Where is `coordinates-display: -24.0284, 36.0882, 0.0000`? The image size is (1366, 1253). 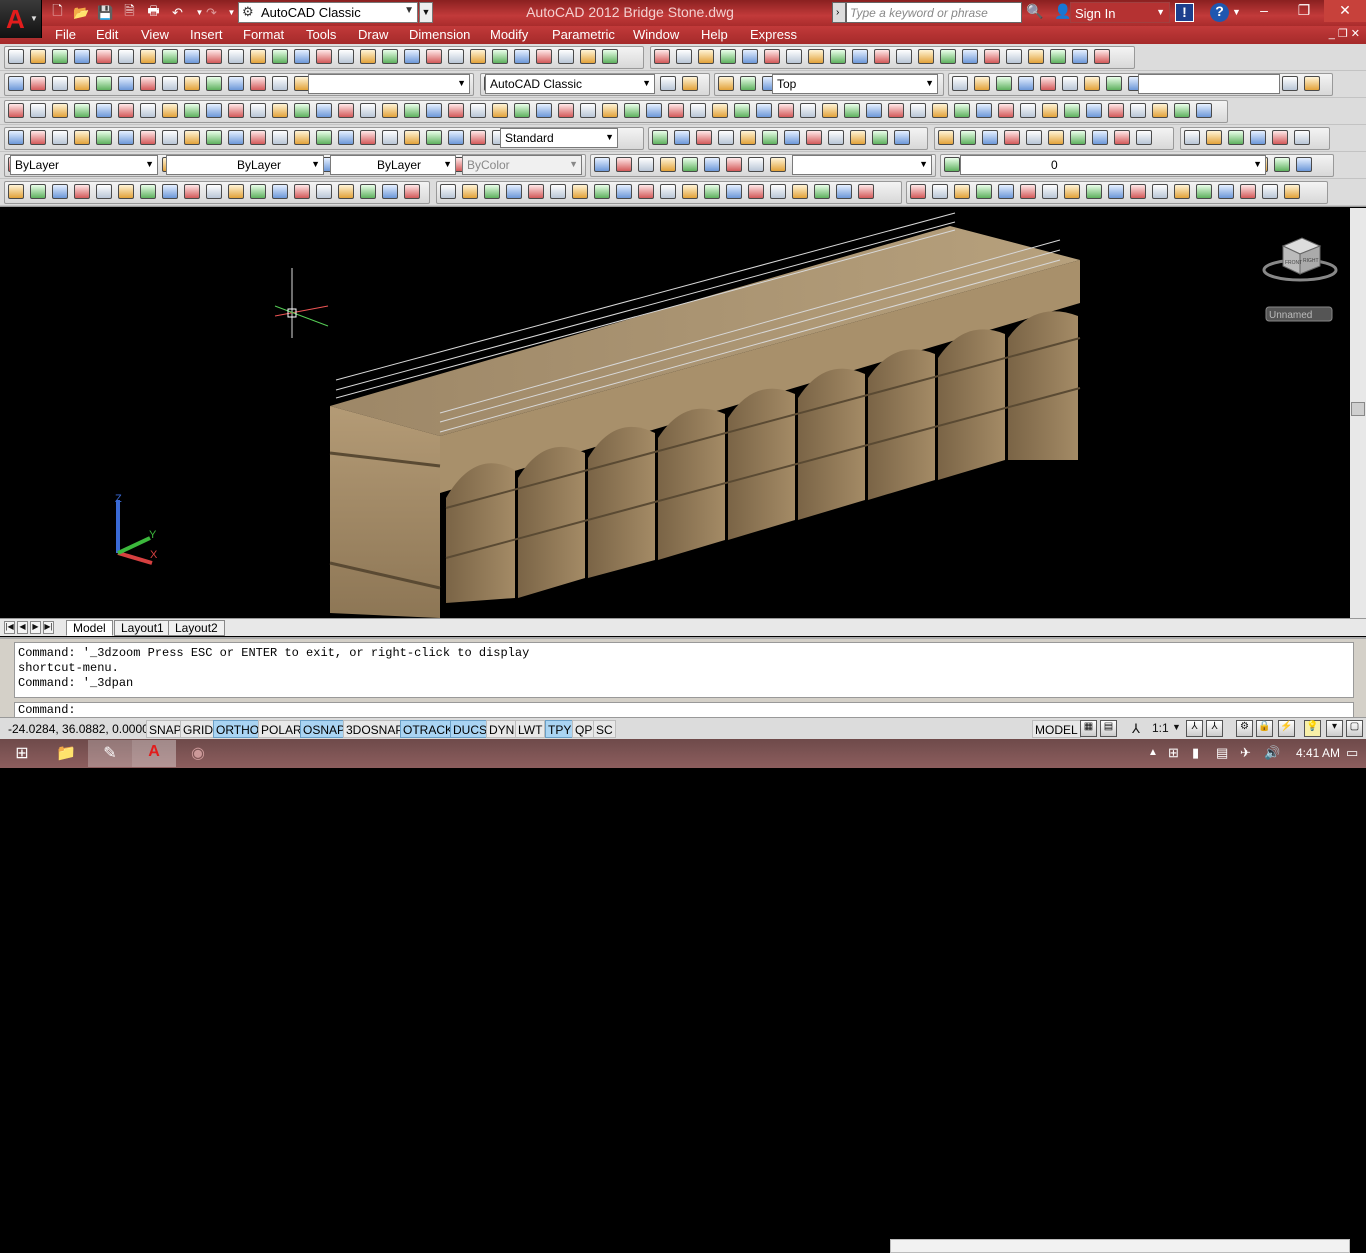 coordinates-display: -24.0284, 36.0882, 0.0000 is located at coordinates (78, 729).